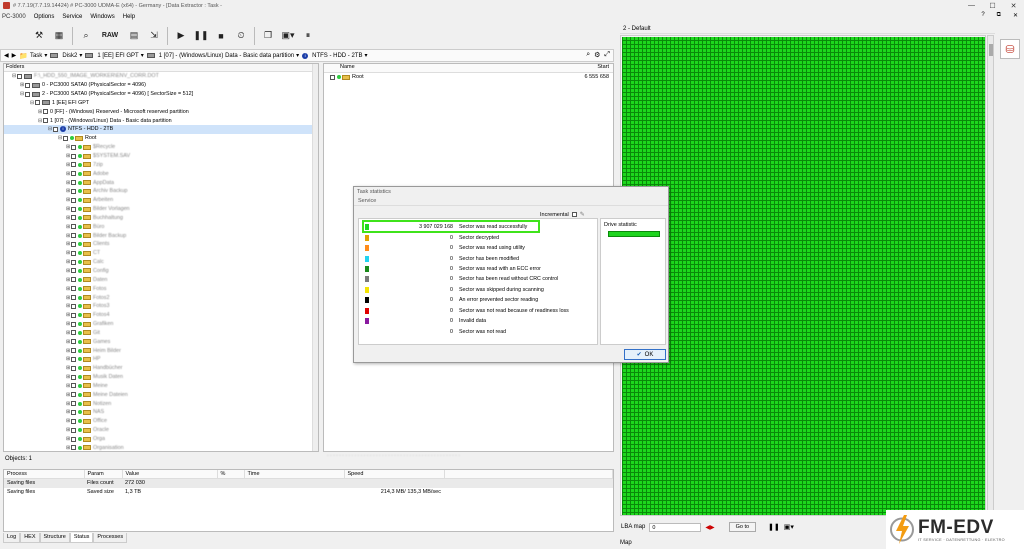  I want to click on tree-item: ⊞ AppData, so click(161, 182).